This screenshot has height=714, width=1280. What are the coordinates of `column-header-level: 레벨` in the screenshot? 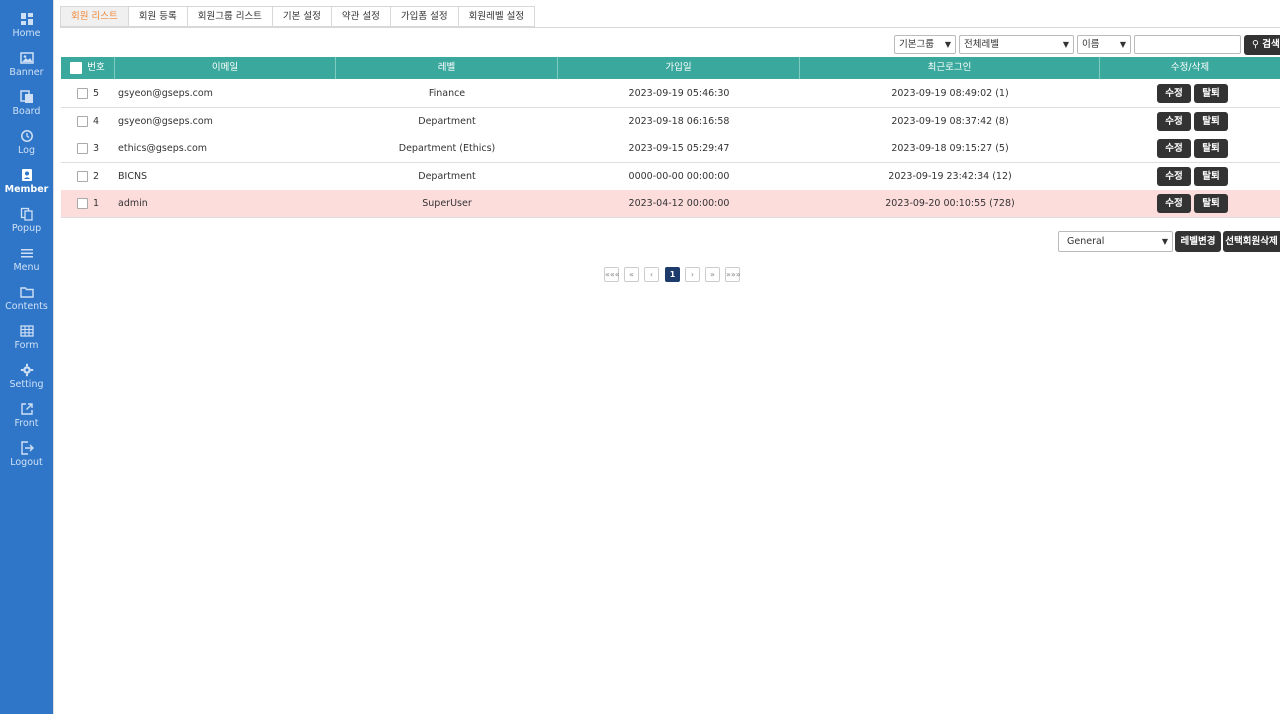 It's located at (447, 68).